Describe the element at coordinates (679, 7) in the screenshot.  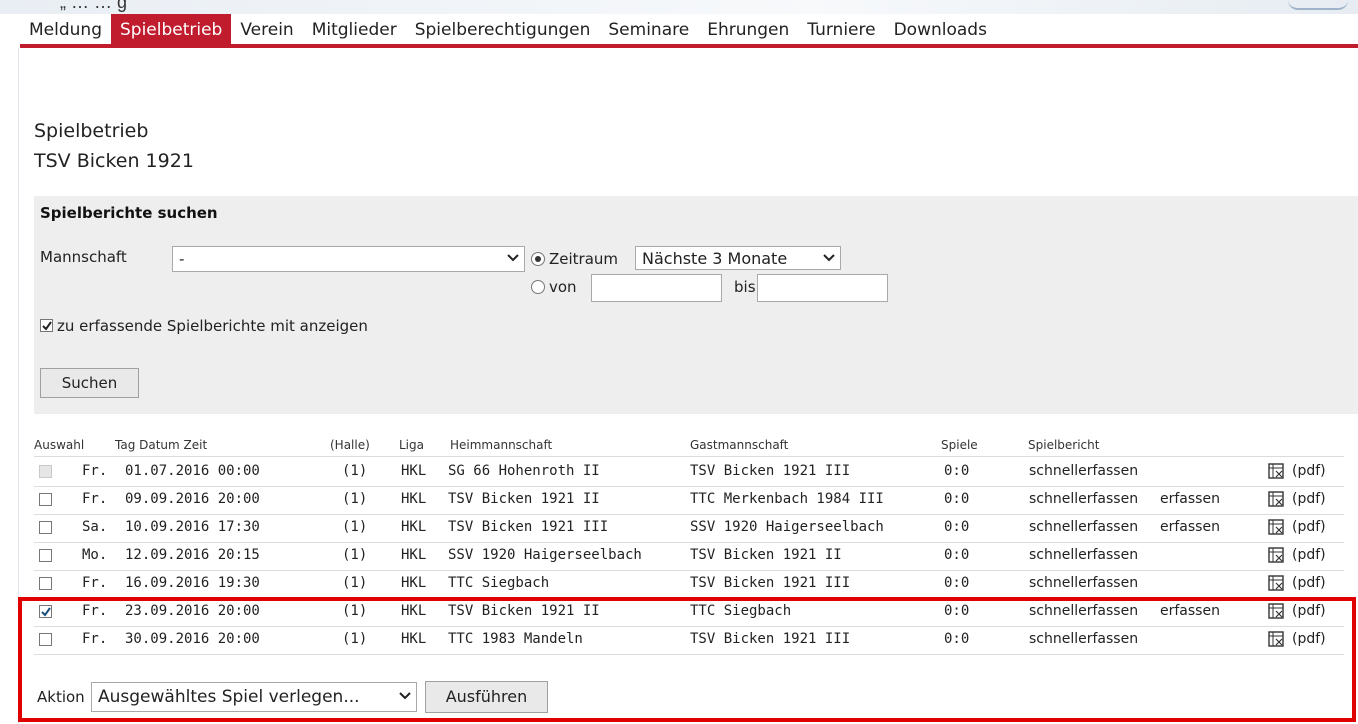
I see `top-banner: „ … … g` at that location.